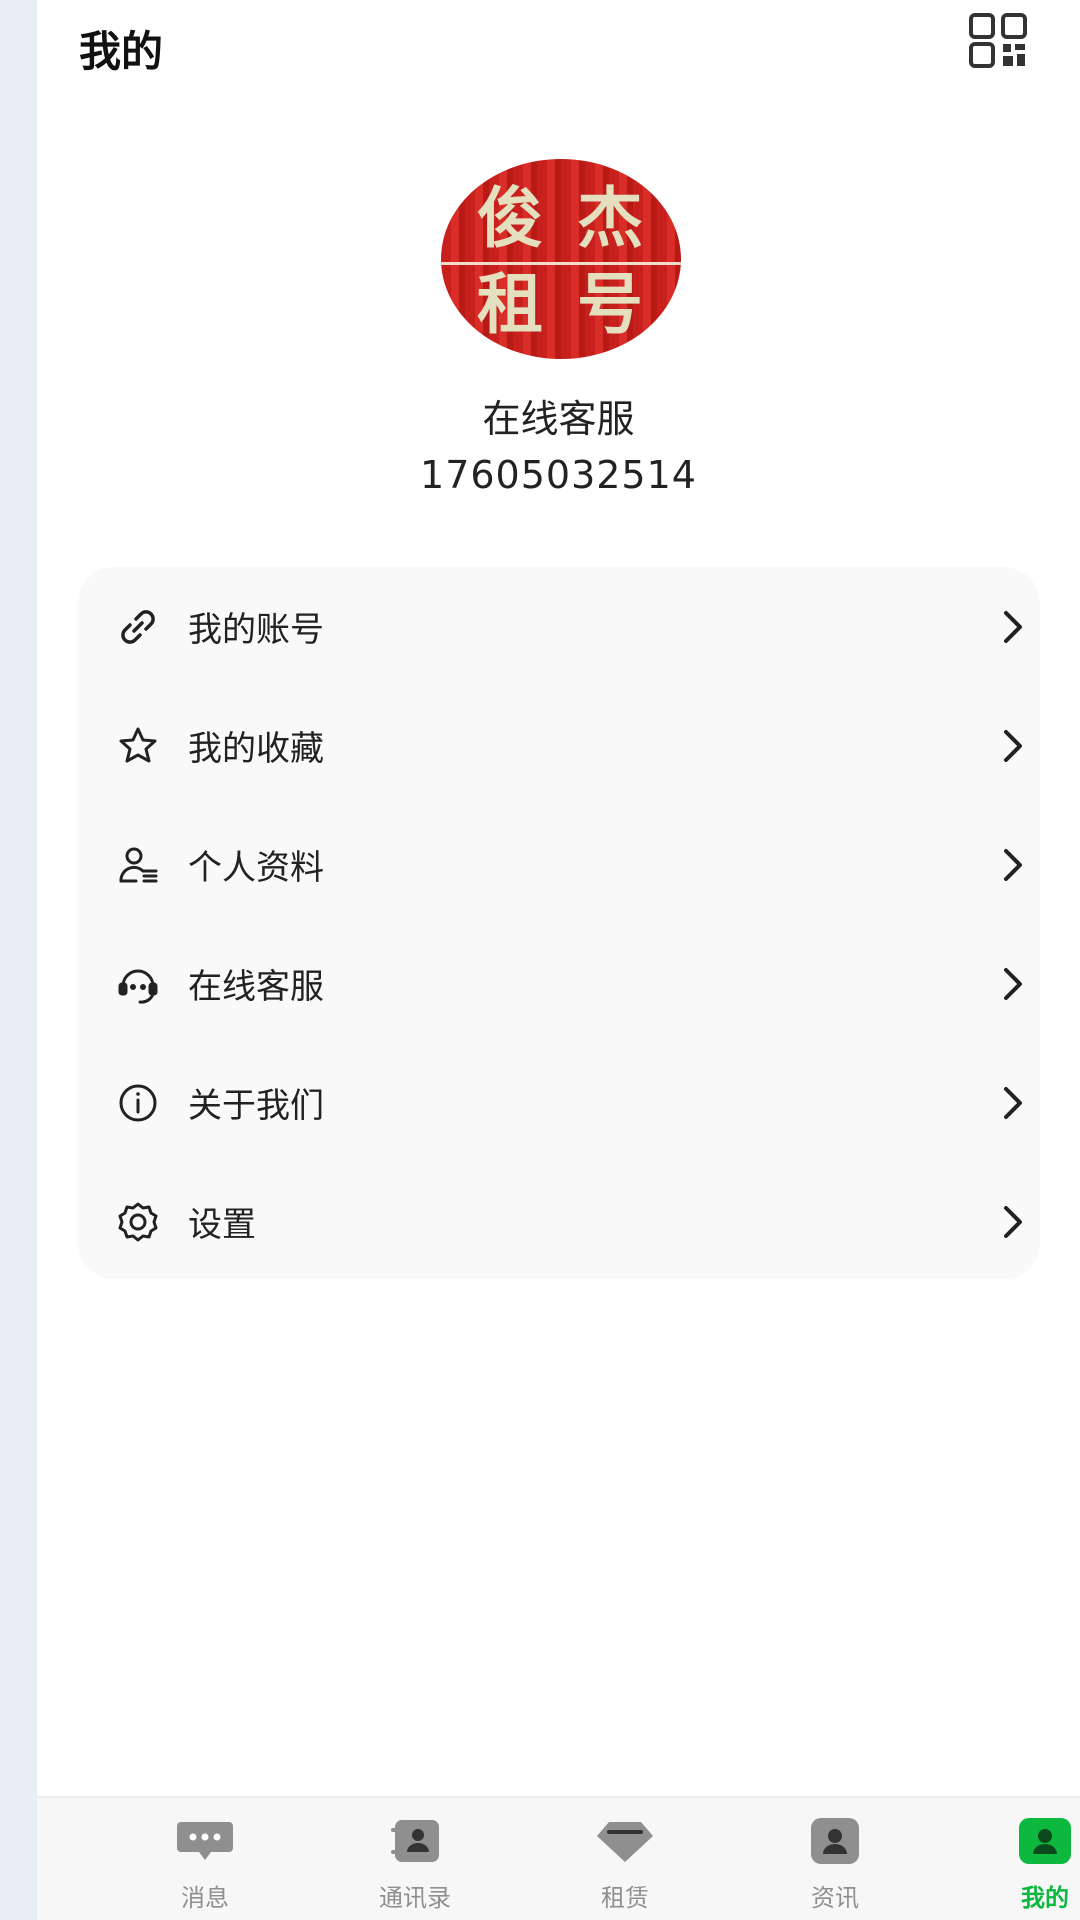  I want to click on tab-me: 我的, so click(1022, 1859).